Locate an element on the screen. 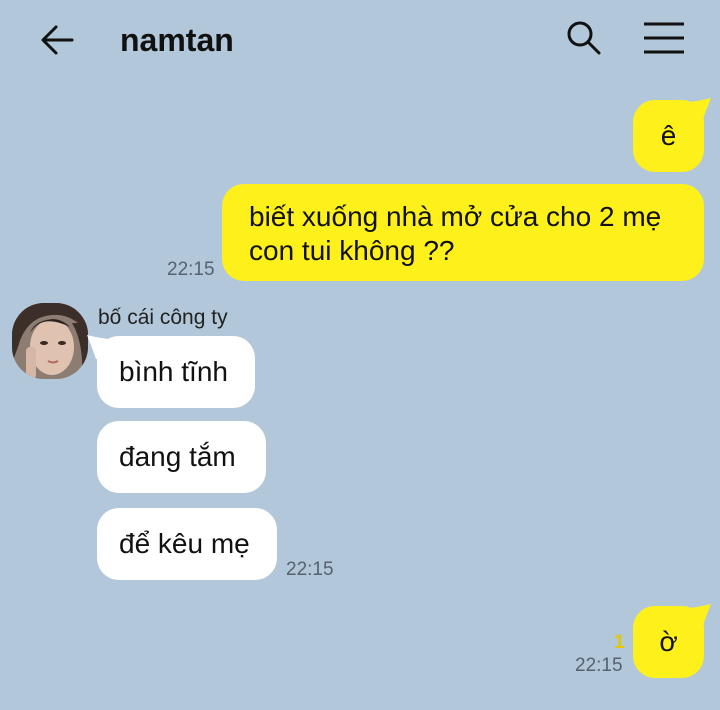  their-message-bubble: để kêu mẹ is located at coordinates (187, 544).